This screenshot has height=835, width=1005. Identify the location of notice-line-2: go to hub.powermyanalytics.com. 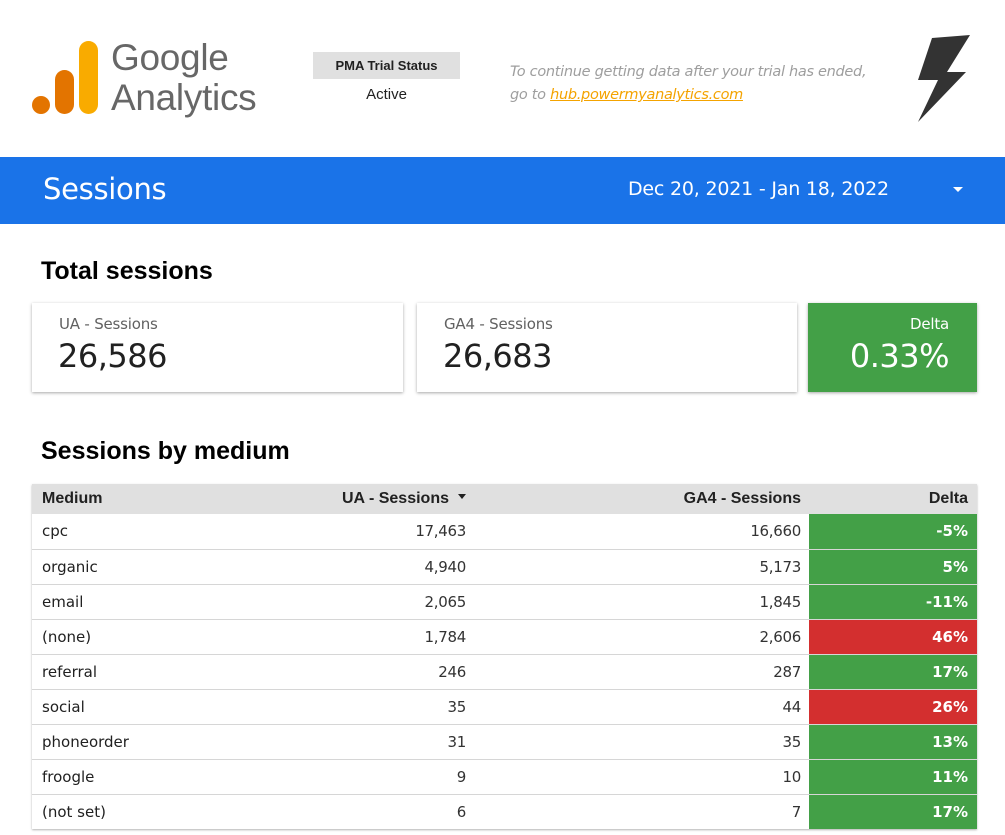
(700, 95).